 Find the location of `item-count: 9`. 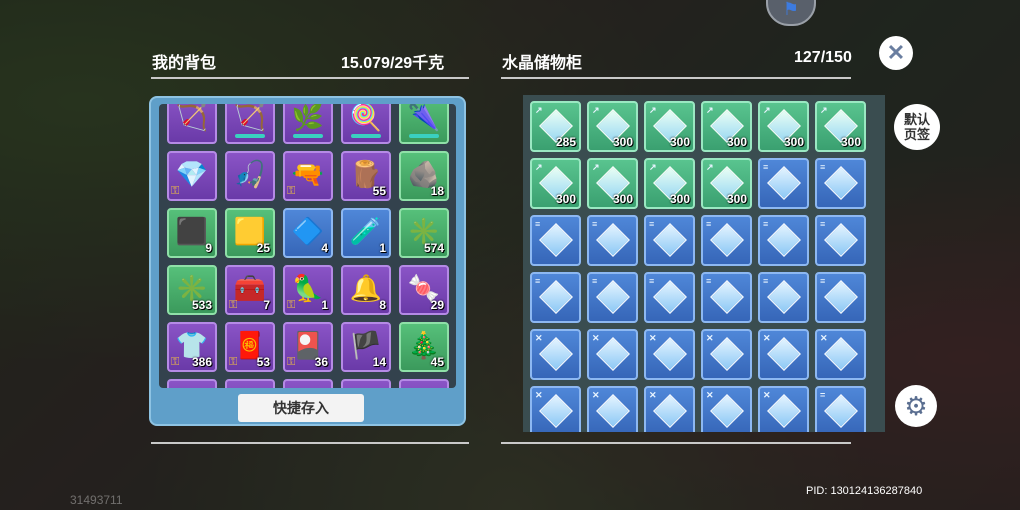

item-count: 9 is located at coordinates (208, 248).